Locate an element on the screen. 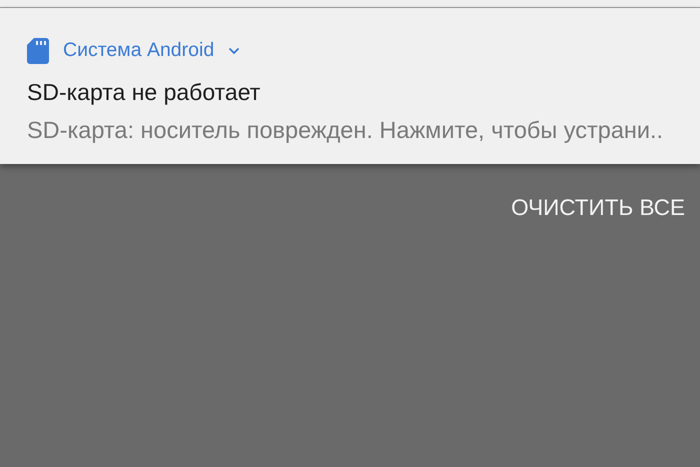 This screenshot has width=700, height=467. app-name: Система Android is located at coordinates (138, 50).